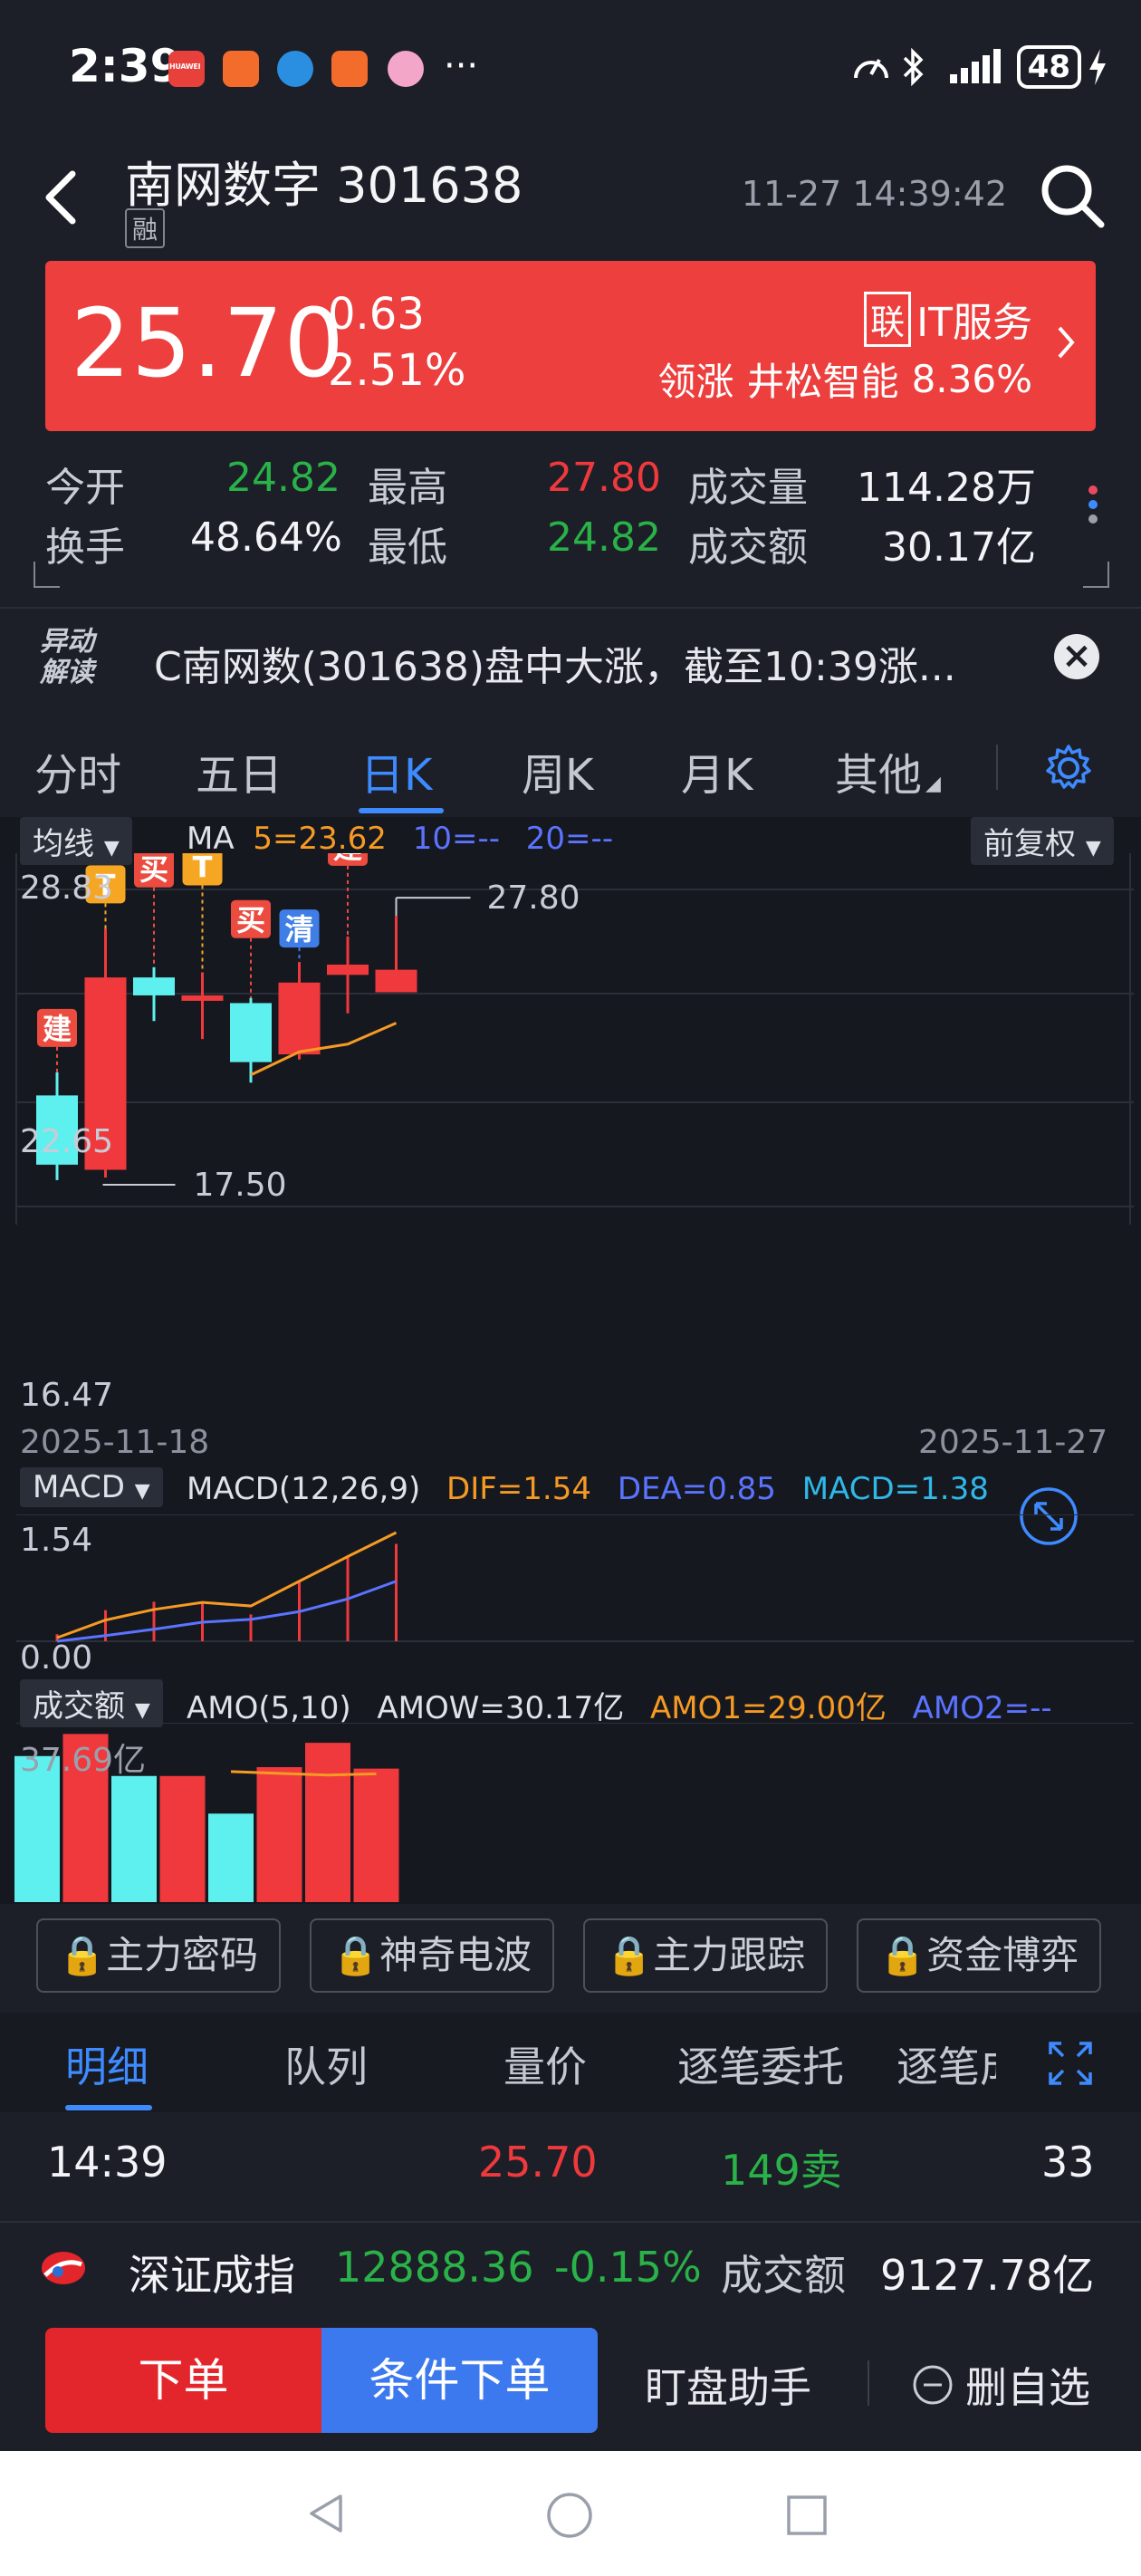 The image size is (1141, 2576). Describe the element at coordinates (158, 1955) in the screenshot. I see `main-force-code-button: 🔒主力密码` at that location.